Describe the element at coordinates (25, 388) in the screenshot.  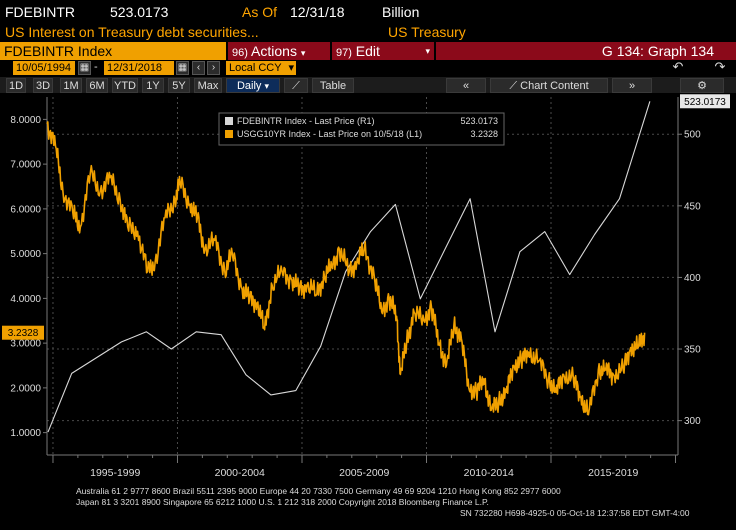
I see `left-tick-label: 2.0000` at that location.